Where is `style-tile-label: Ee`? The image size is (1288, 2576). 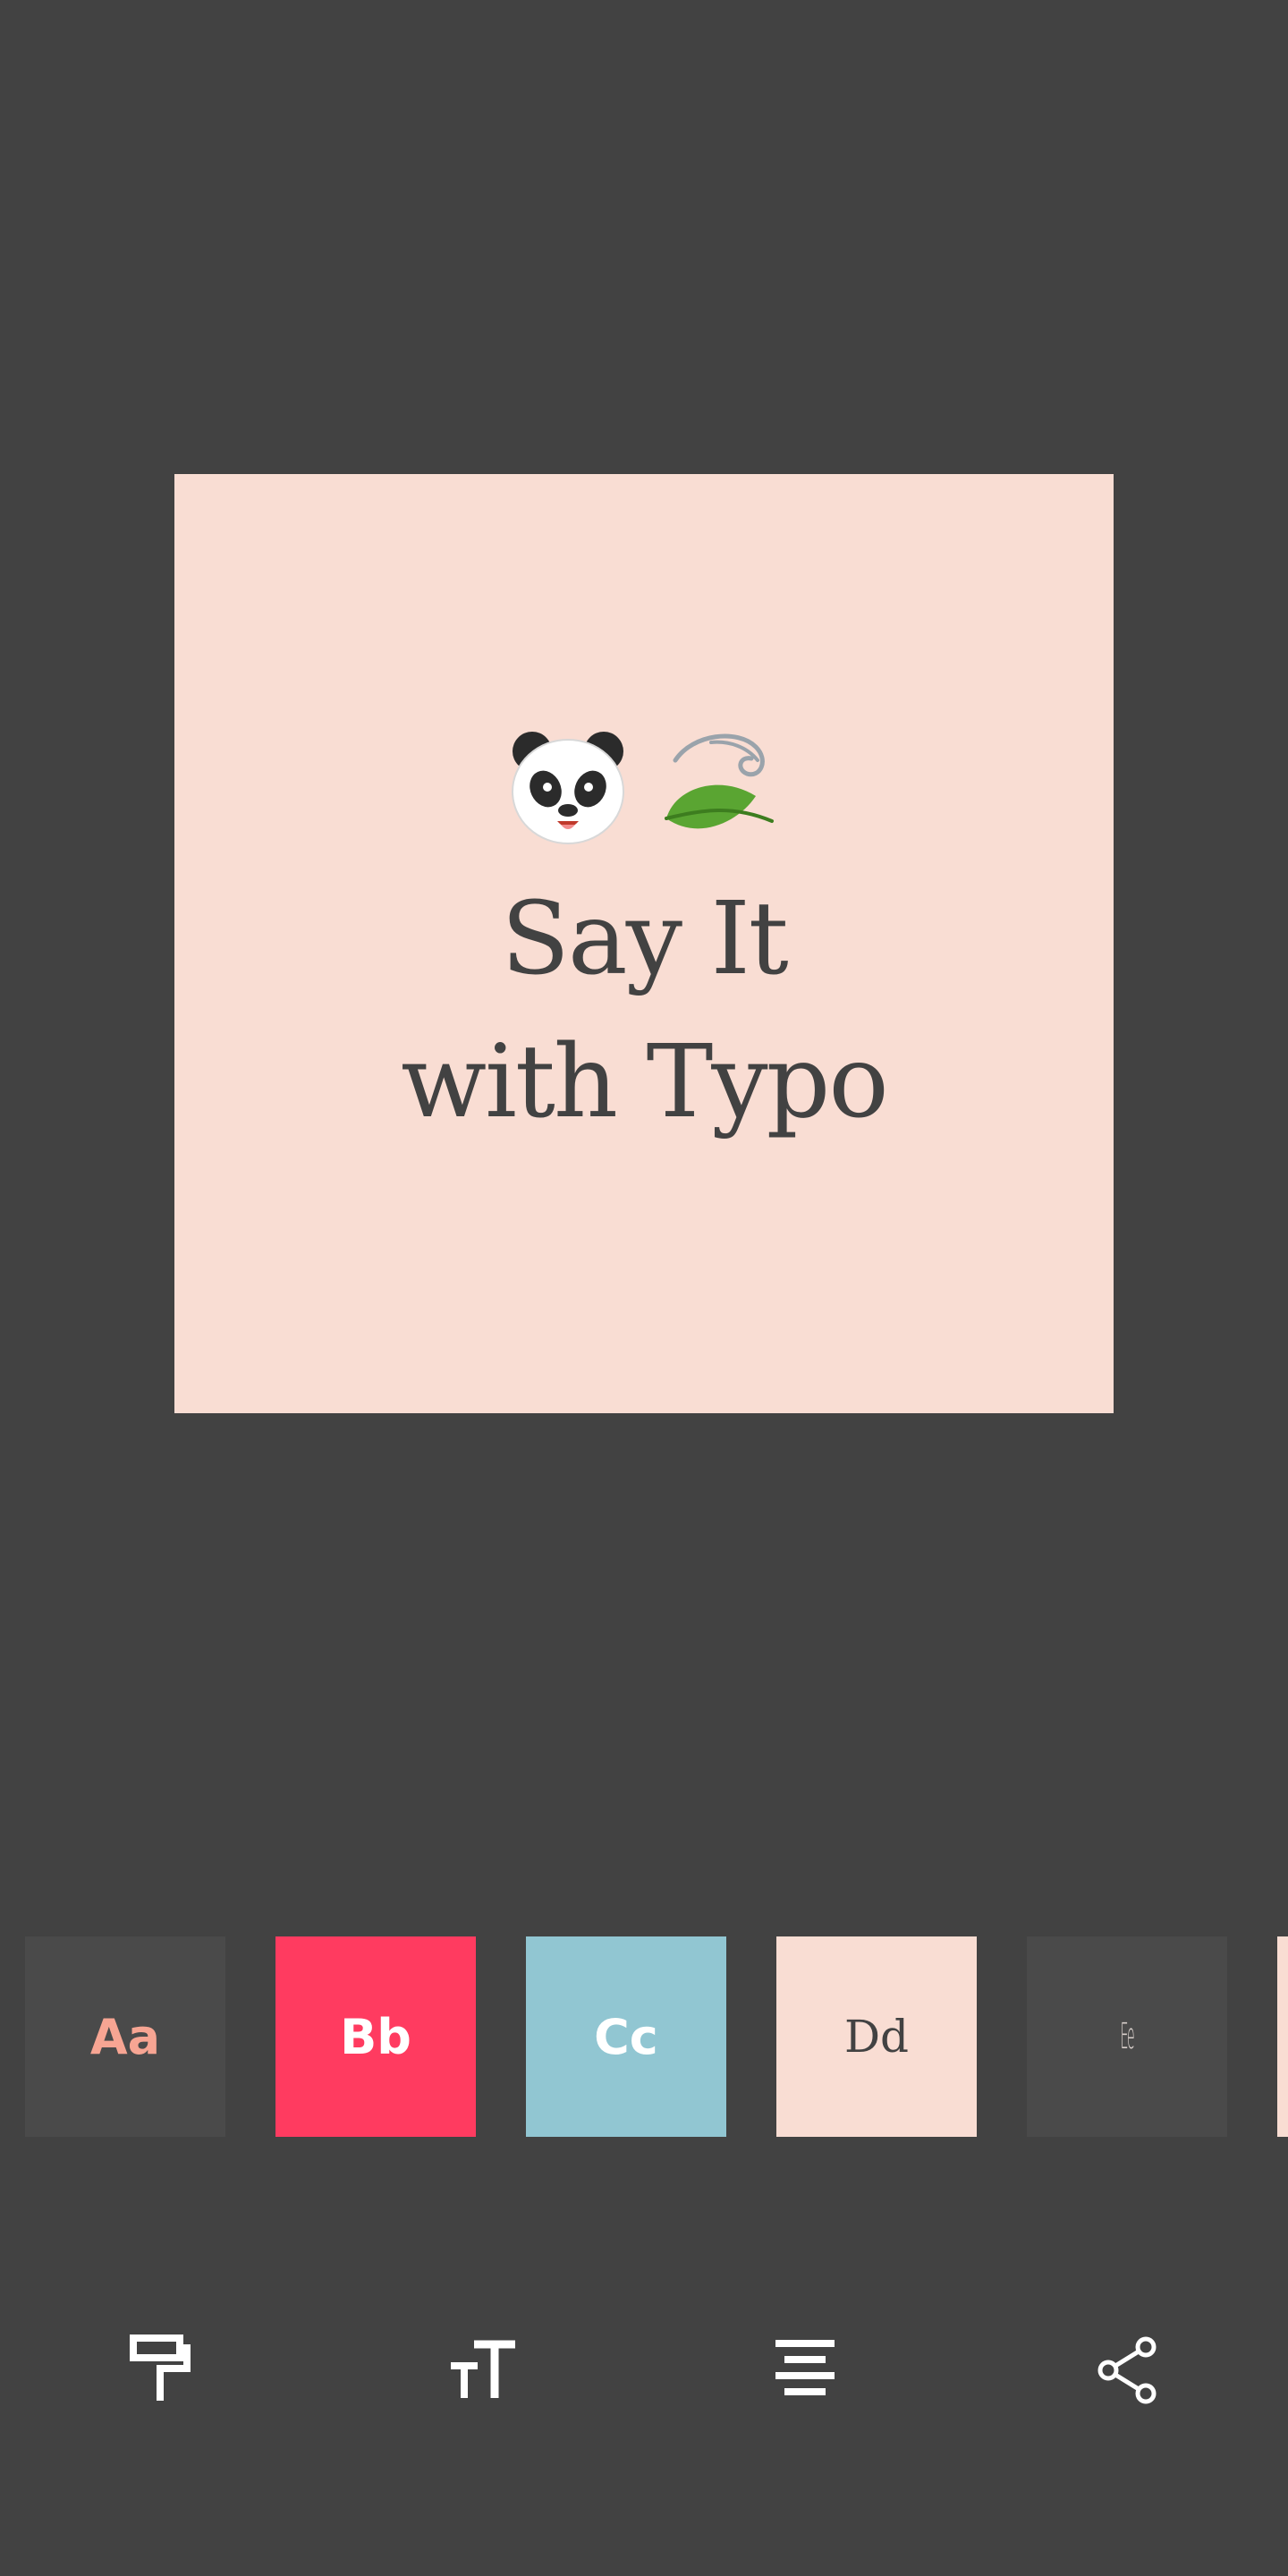 style-tile-label: Ee is located at coordinates (1127, 2036).